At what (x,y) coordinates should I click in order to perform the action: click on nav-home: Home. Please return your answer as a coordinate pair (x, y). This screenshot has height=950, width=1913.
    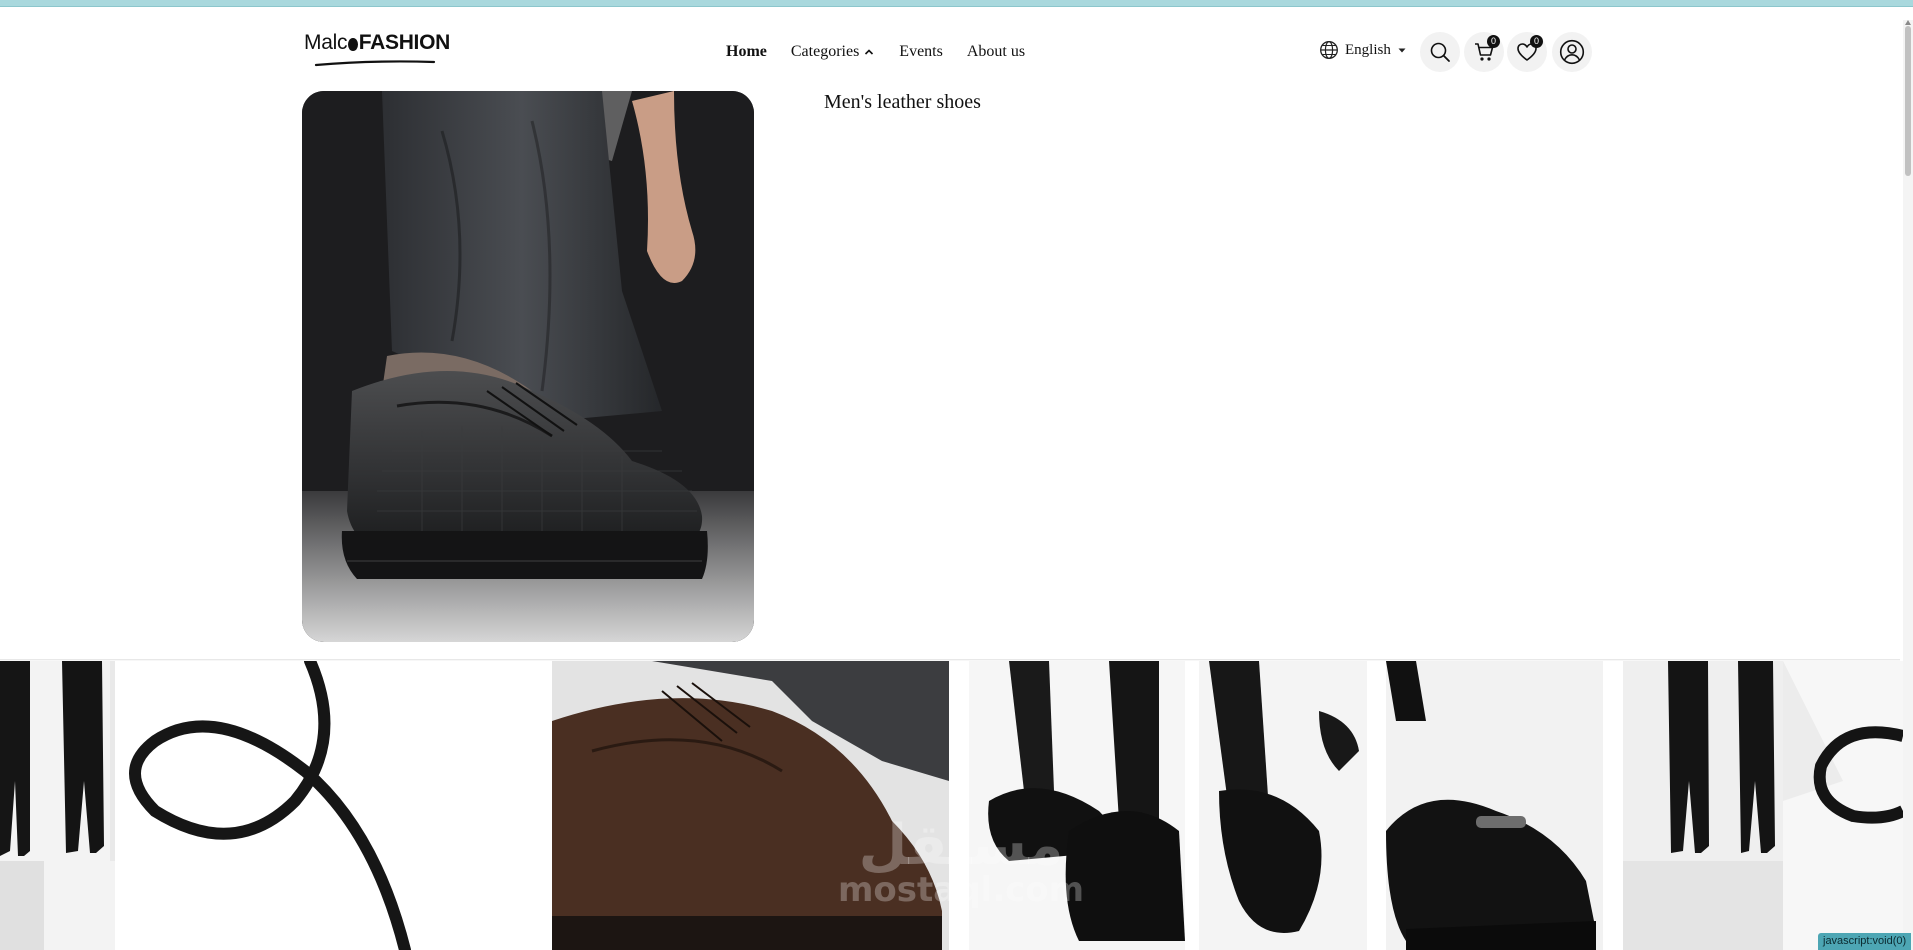
    Looking at the image, I should click on (746, 52).